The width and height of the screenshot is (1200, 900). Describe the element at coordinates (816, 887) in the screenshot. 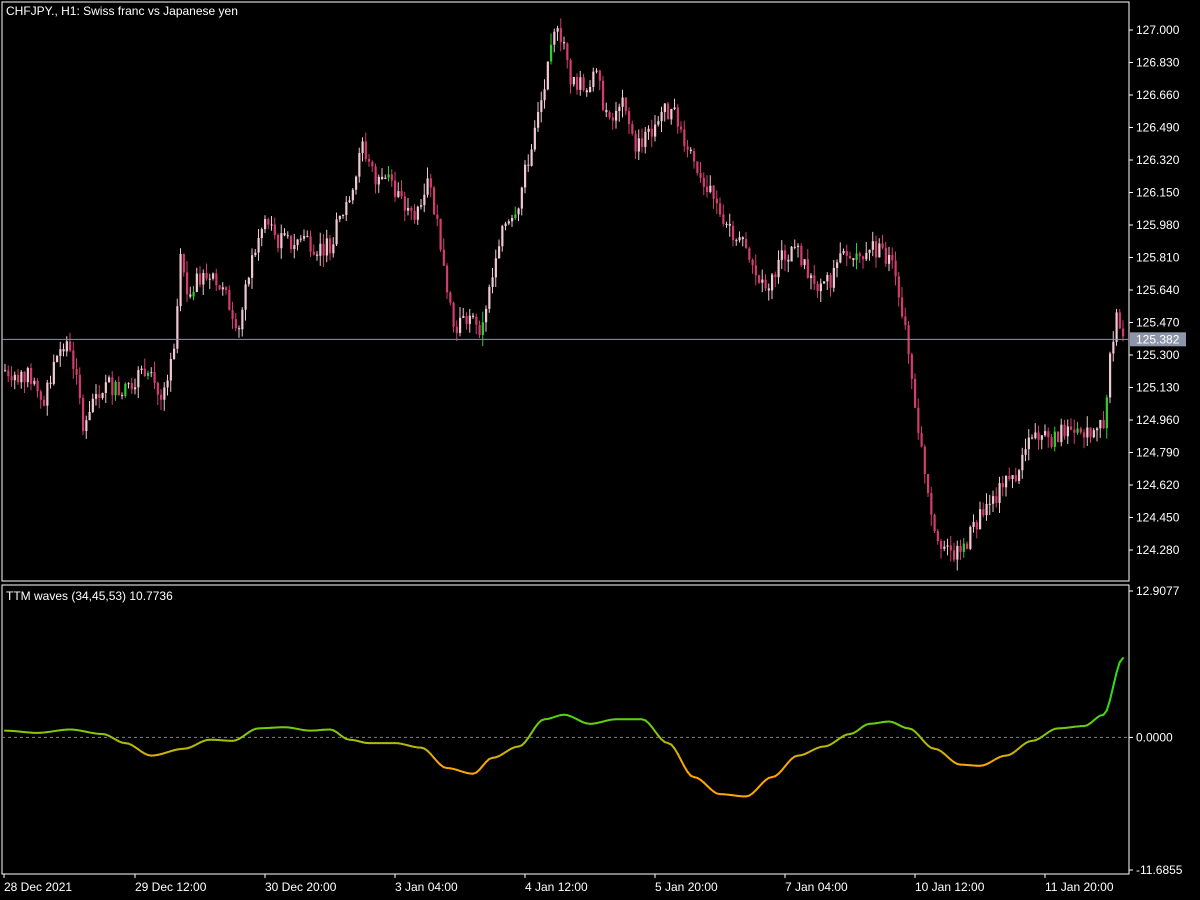

I see `time-tick-label: 7 Jan 04:00` at that location.